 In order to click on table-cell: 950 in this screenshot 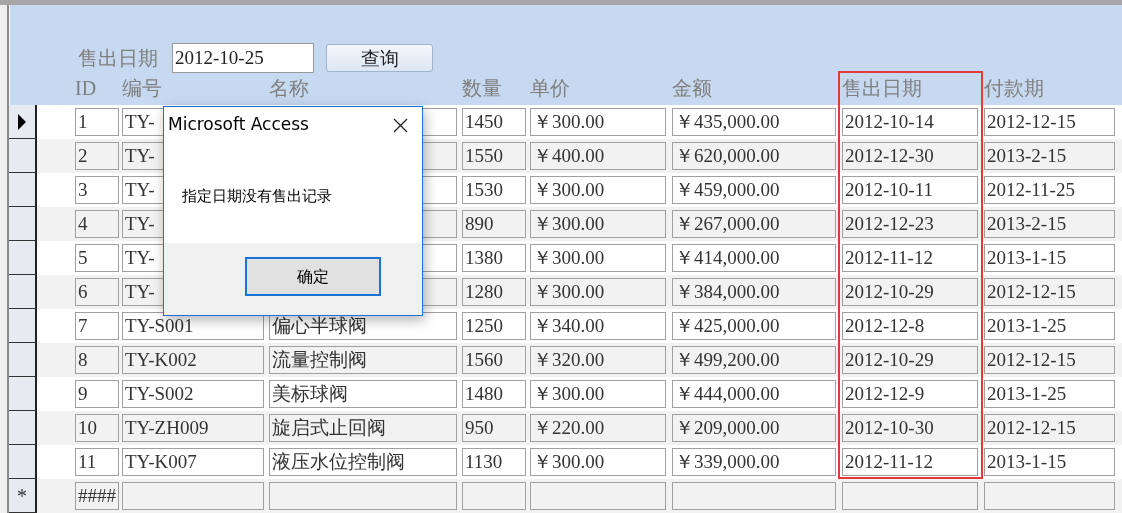, I will do `click(494, 428)`.